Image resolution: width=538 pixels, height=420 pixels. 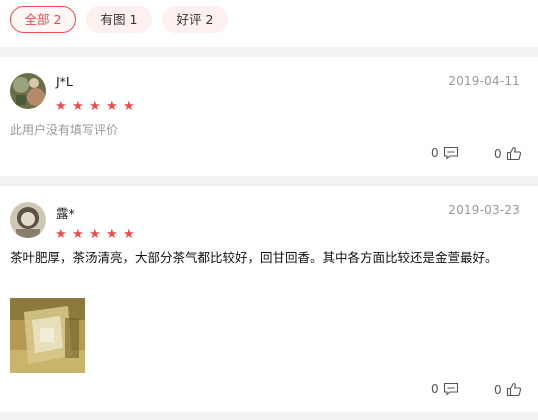 I want to click on filter-positive-chip: 好评 2, so click(x=195, y=19).